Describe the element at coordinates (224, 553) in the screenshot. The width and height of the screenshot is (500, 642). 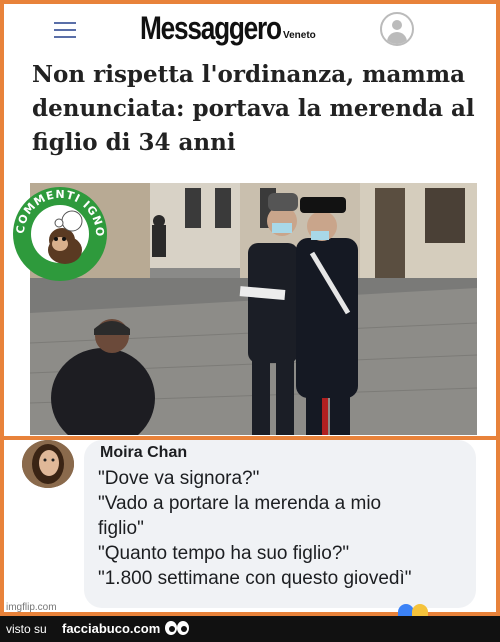
I see `comment-line: "Quanto tempo ha suo figlio?"` at that location.